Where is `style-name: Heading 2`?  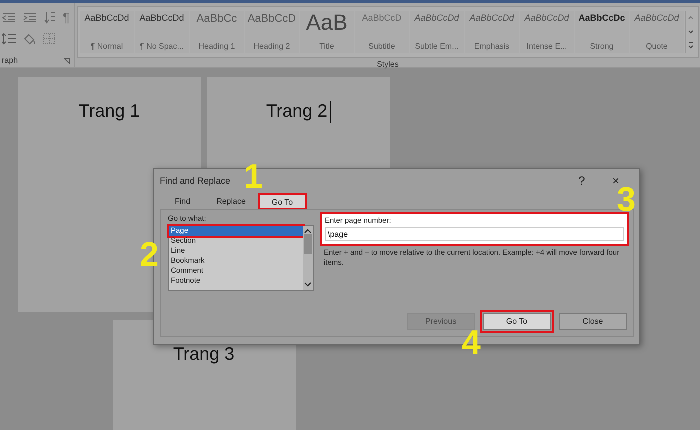
style-name: Heading 2 is located at coordinates (272, 46).